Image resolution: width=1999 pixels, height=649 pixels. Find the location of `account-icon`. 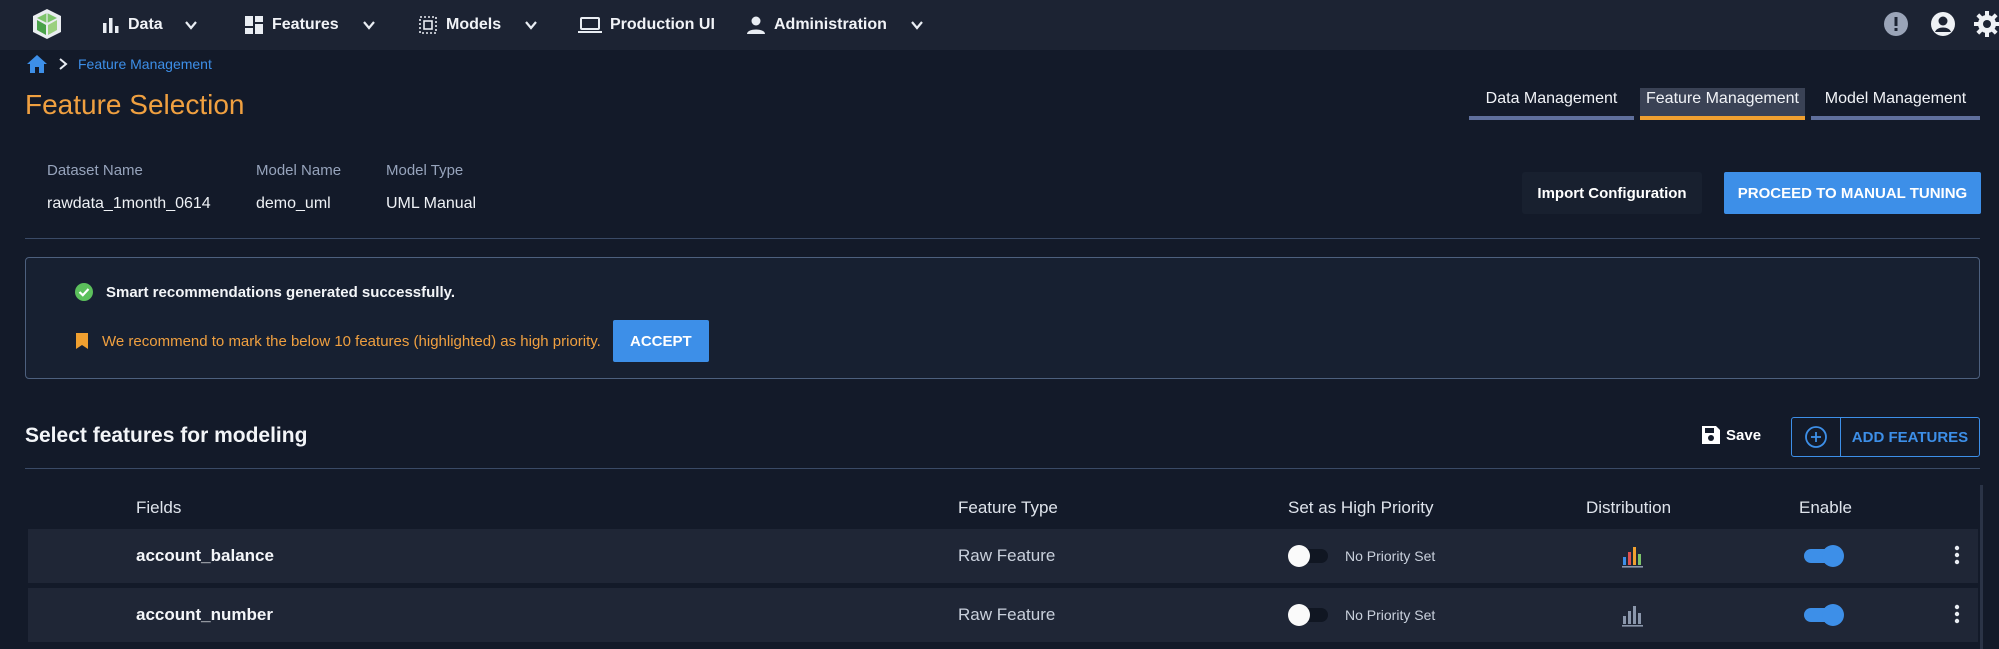

account-icon is located at coordinates (1943, 24).